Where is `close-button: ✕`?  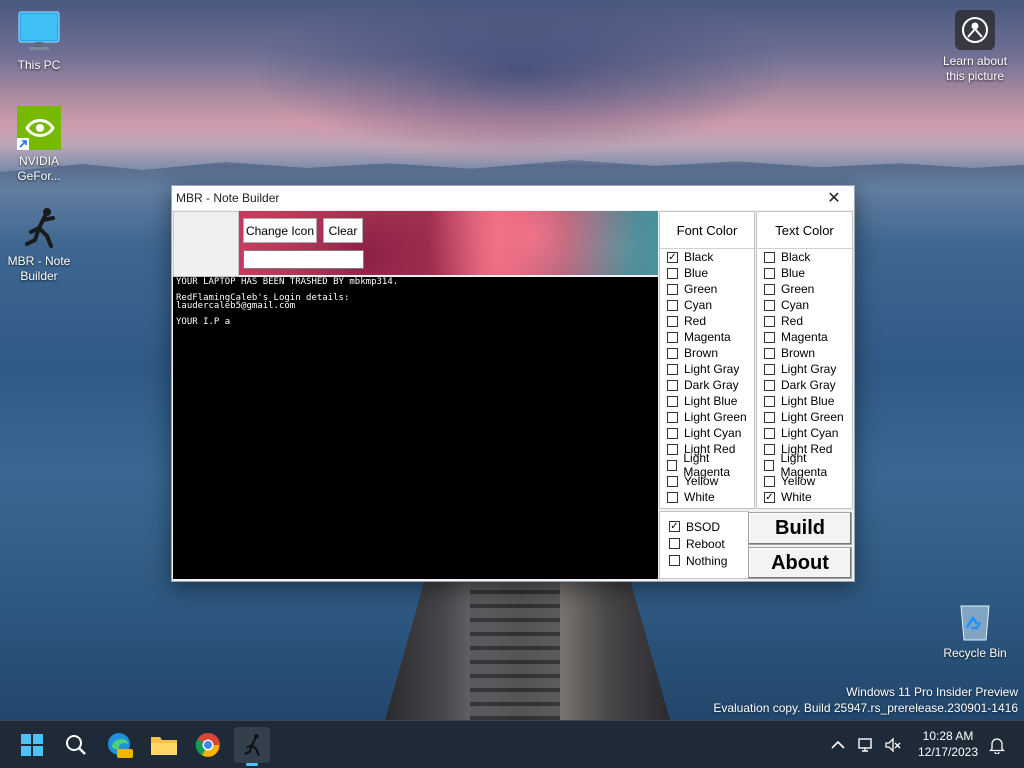
close-button: ✕ is located at coordinates (834, 198).